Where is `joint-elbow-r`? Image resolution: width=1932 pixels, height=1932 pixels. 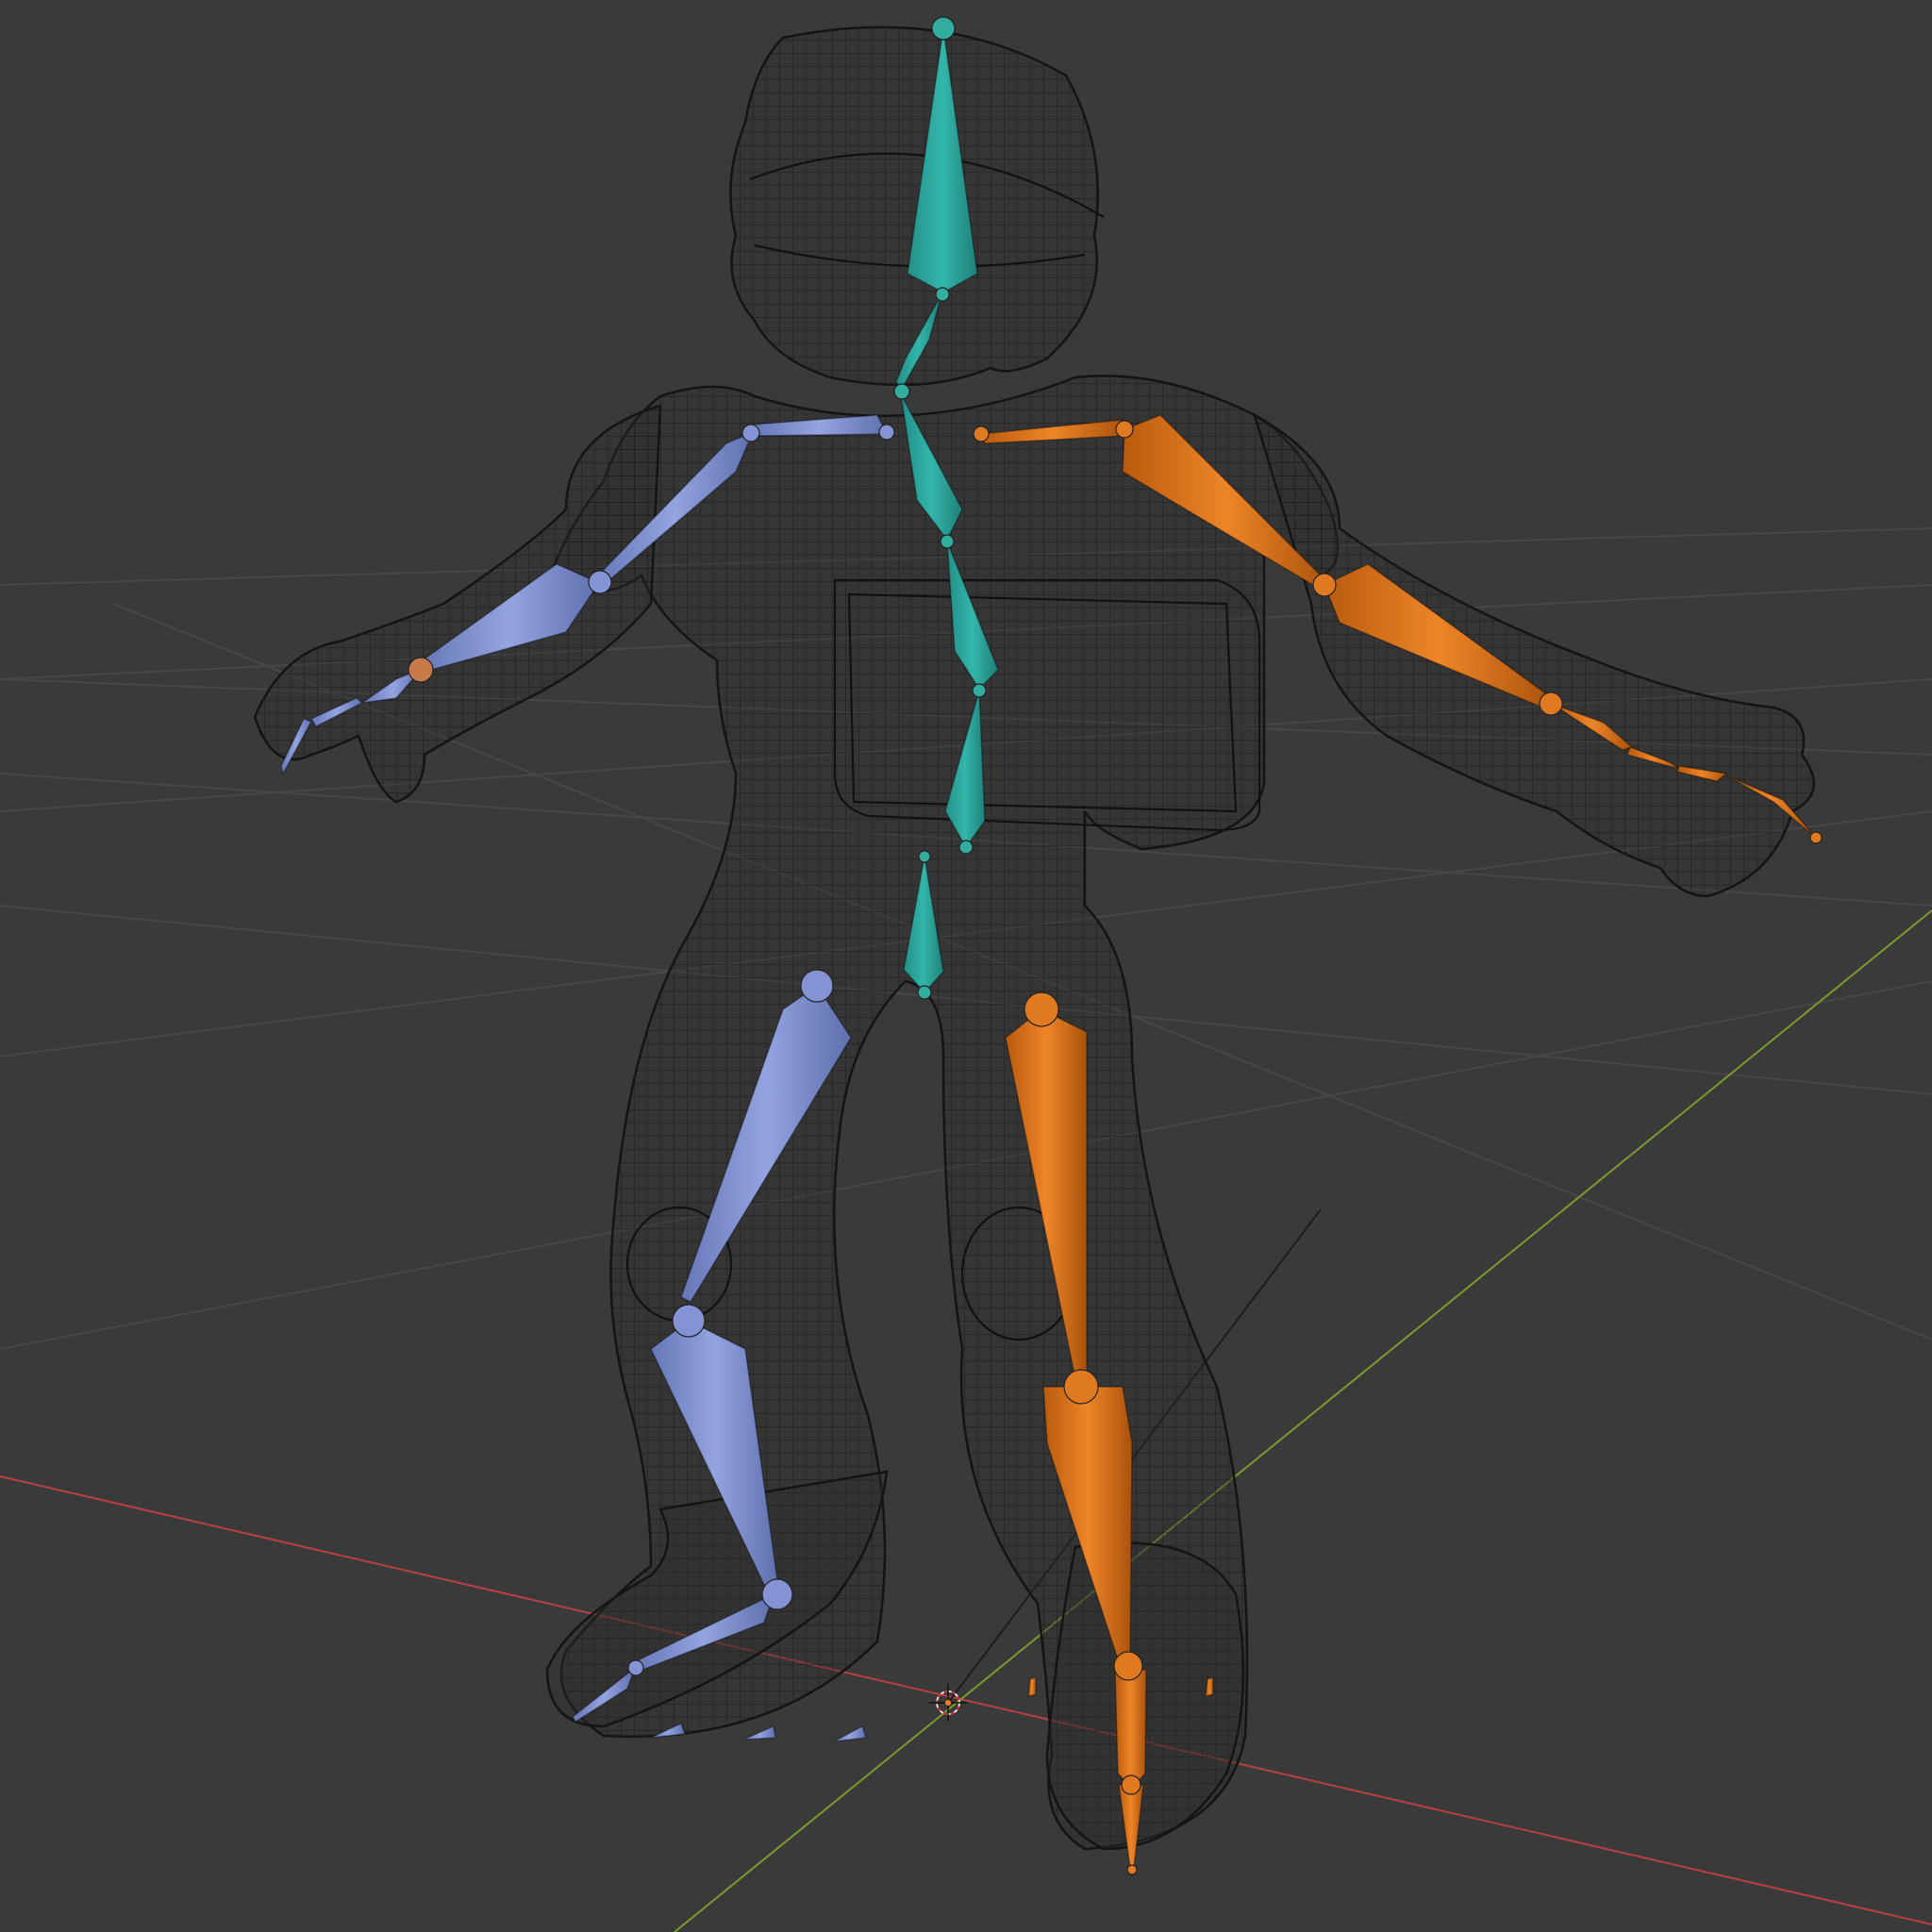
joint-elbow-r is located at coordinates (1324, 585).